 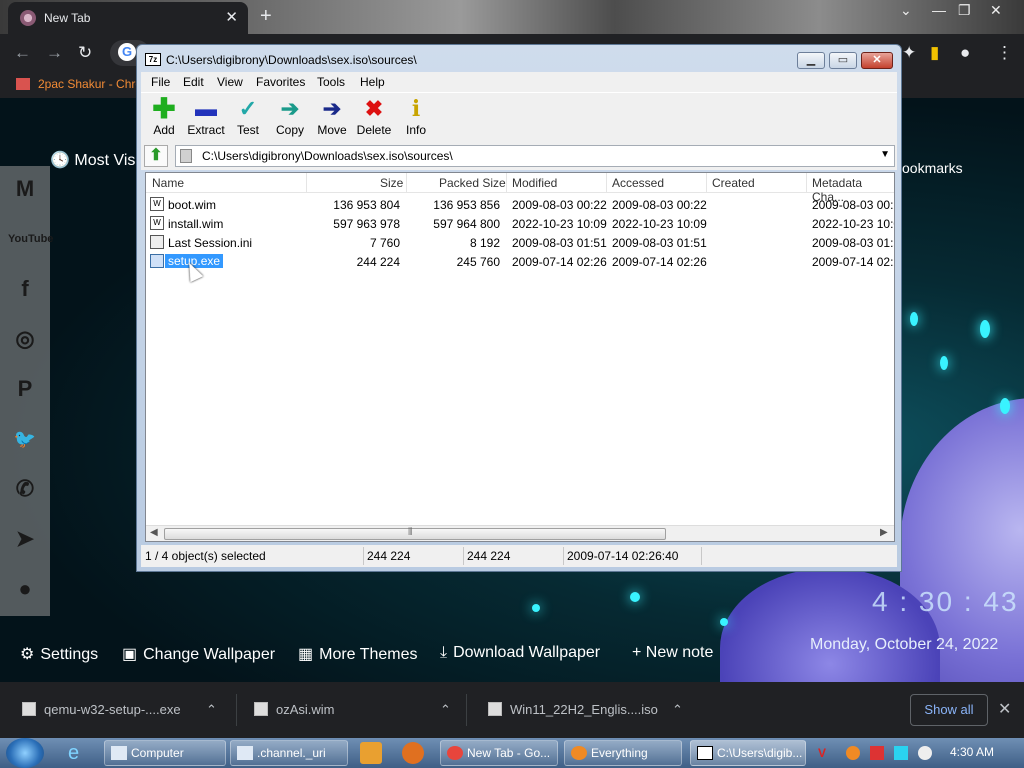 I want to click on copy-button: ➔ Copy, so click(x=290, y=118).